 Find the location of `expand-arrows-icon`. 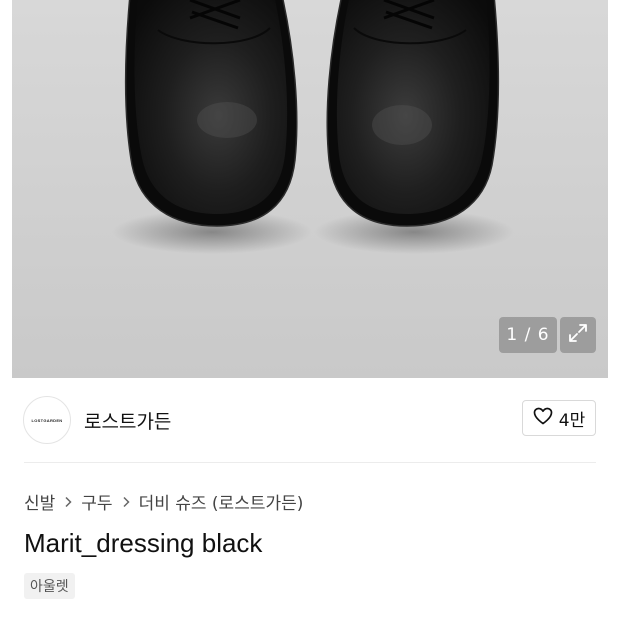

expand-arrows-icon is located at coordinates (578, 335).